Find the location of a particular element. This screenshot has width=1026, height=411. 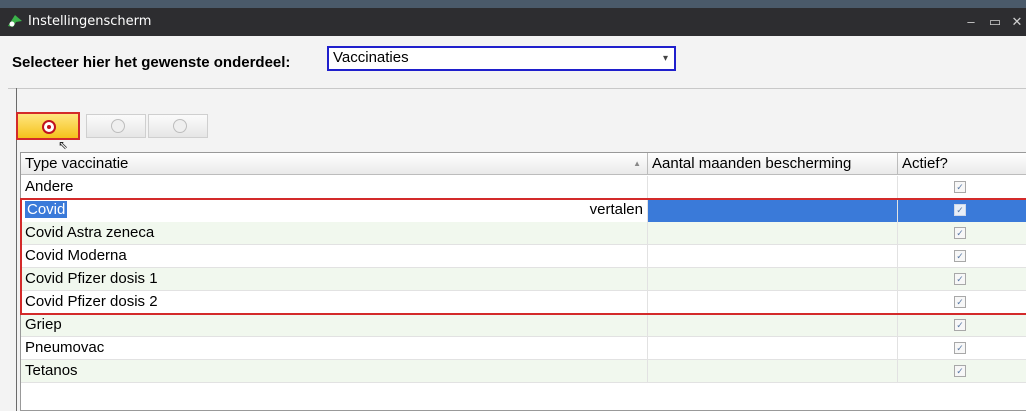

section-dropdown: Vaccinaties ▾ is located at coordinates (501, 58).